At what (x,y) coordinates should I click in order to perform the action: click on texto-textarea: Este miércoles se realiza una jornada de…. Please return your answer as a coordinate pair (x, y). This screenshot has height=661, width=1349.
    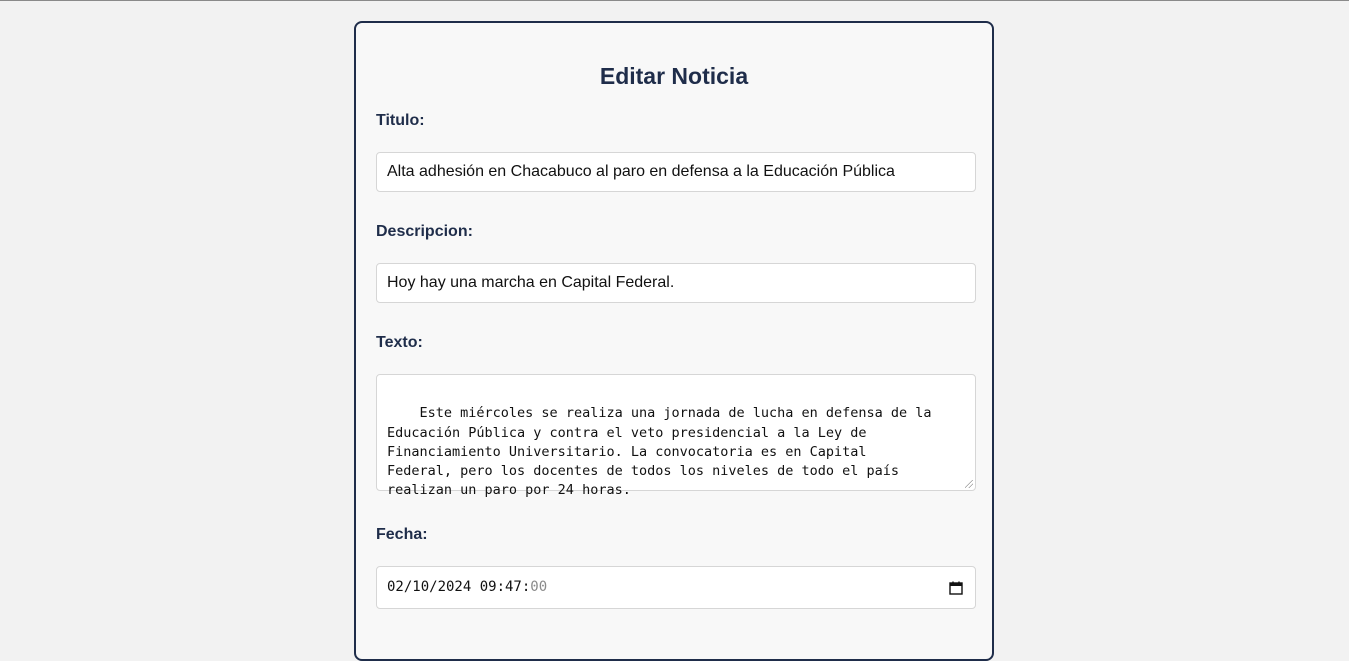
    Looking at the image, I should click on (676, 436).